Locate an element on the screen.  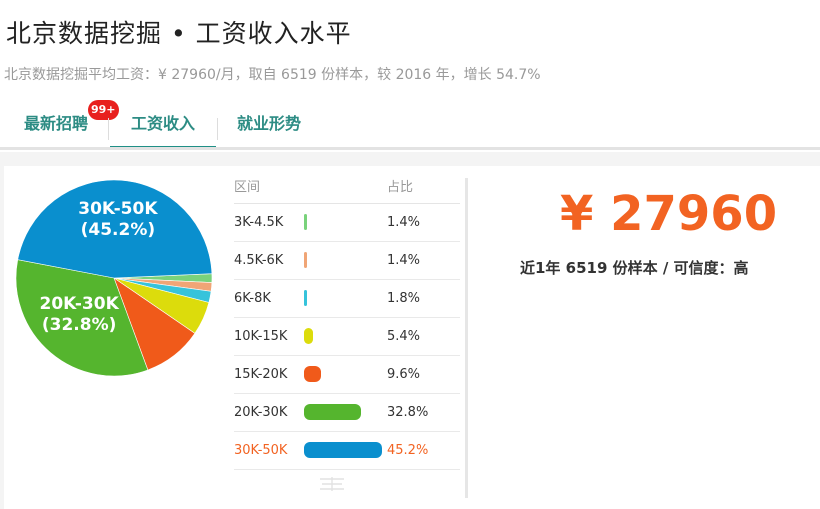
tab-label: 最新招聘 is located at coordinates (55, 123).